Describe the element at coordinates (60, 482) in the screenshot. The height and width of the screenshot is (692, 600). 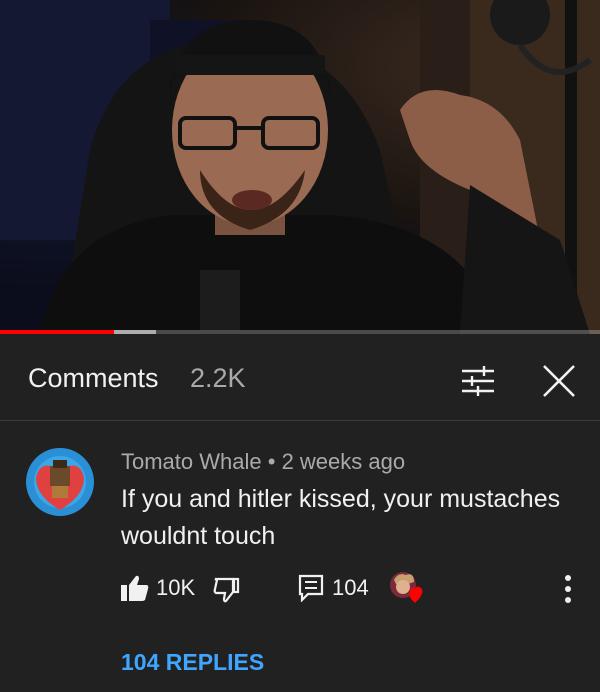
I see `commenter-avatar` at that location.